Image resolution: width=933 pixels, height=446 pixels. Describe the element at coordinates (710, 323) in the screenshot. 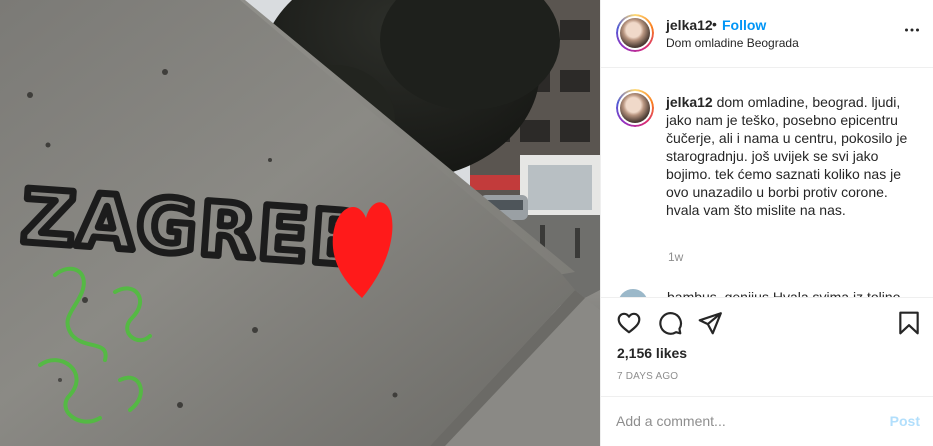

I see `paper-plane-icon` at that location.